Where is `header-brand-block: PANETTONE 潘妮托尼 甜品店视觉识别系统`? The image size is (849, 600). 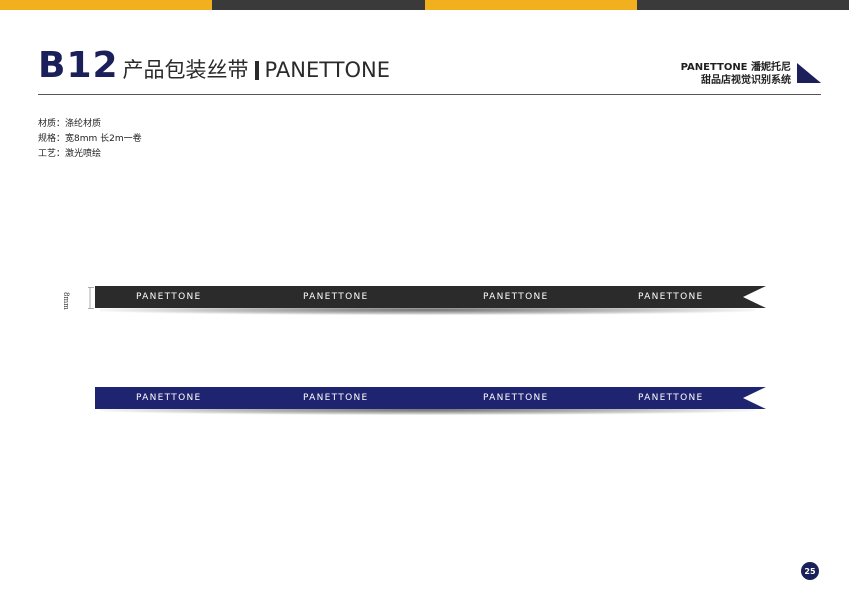 header-brand-block: PANETTONE 潘妮托尼 甜品店视觉识别系统 is located at coordinates (736, 74).